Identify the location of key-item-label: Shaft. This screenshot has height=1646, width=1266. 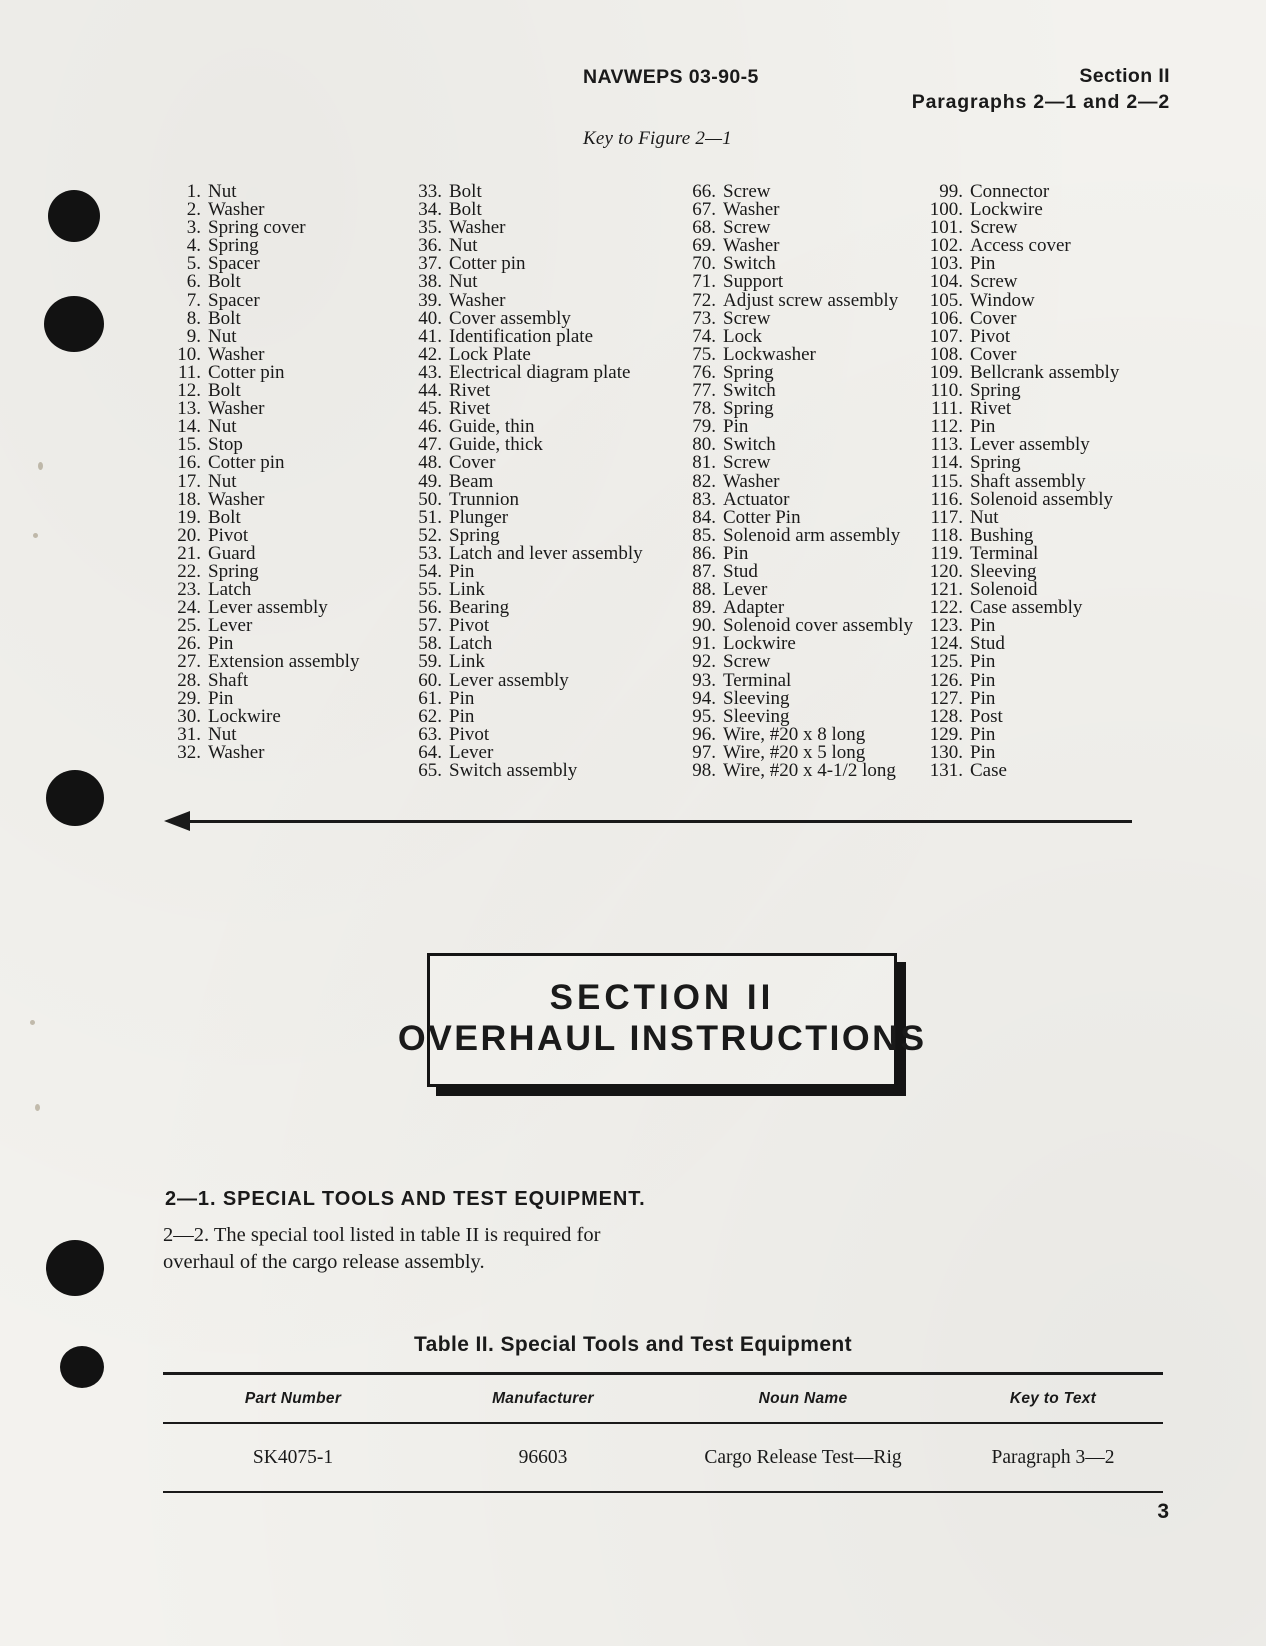
(228, 680).